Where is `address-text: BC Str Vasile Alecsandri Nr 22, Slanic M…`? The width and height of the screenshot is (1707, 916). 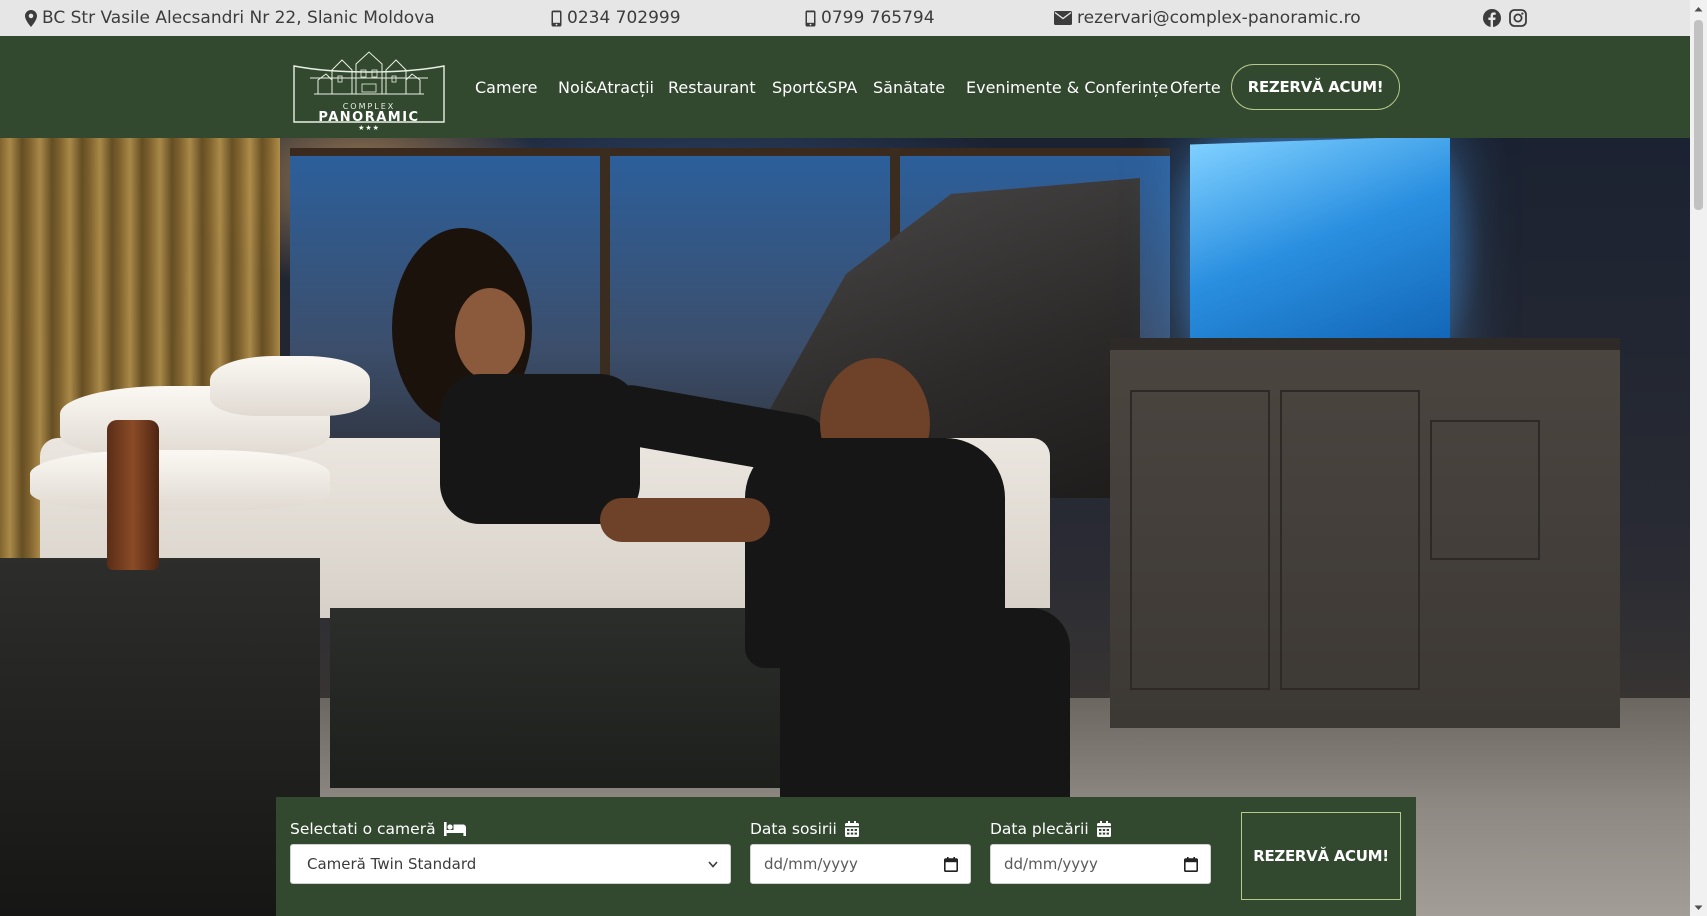
address-text: BC Str Vasile Alecsandri Nr 22, Slanic M… is located at coordinates (238, 18).